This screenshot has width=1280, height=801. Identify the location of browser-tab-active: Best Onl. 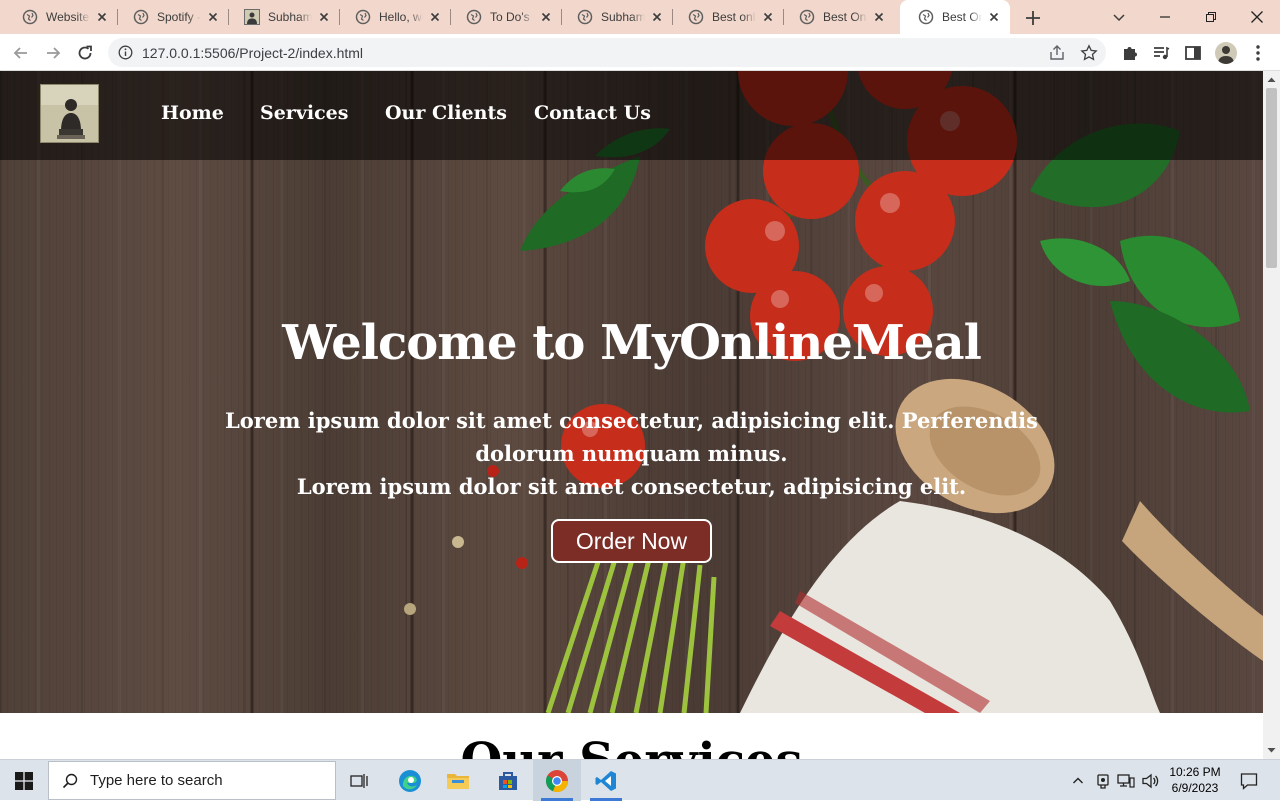
(955, 17).